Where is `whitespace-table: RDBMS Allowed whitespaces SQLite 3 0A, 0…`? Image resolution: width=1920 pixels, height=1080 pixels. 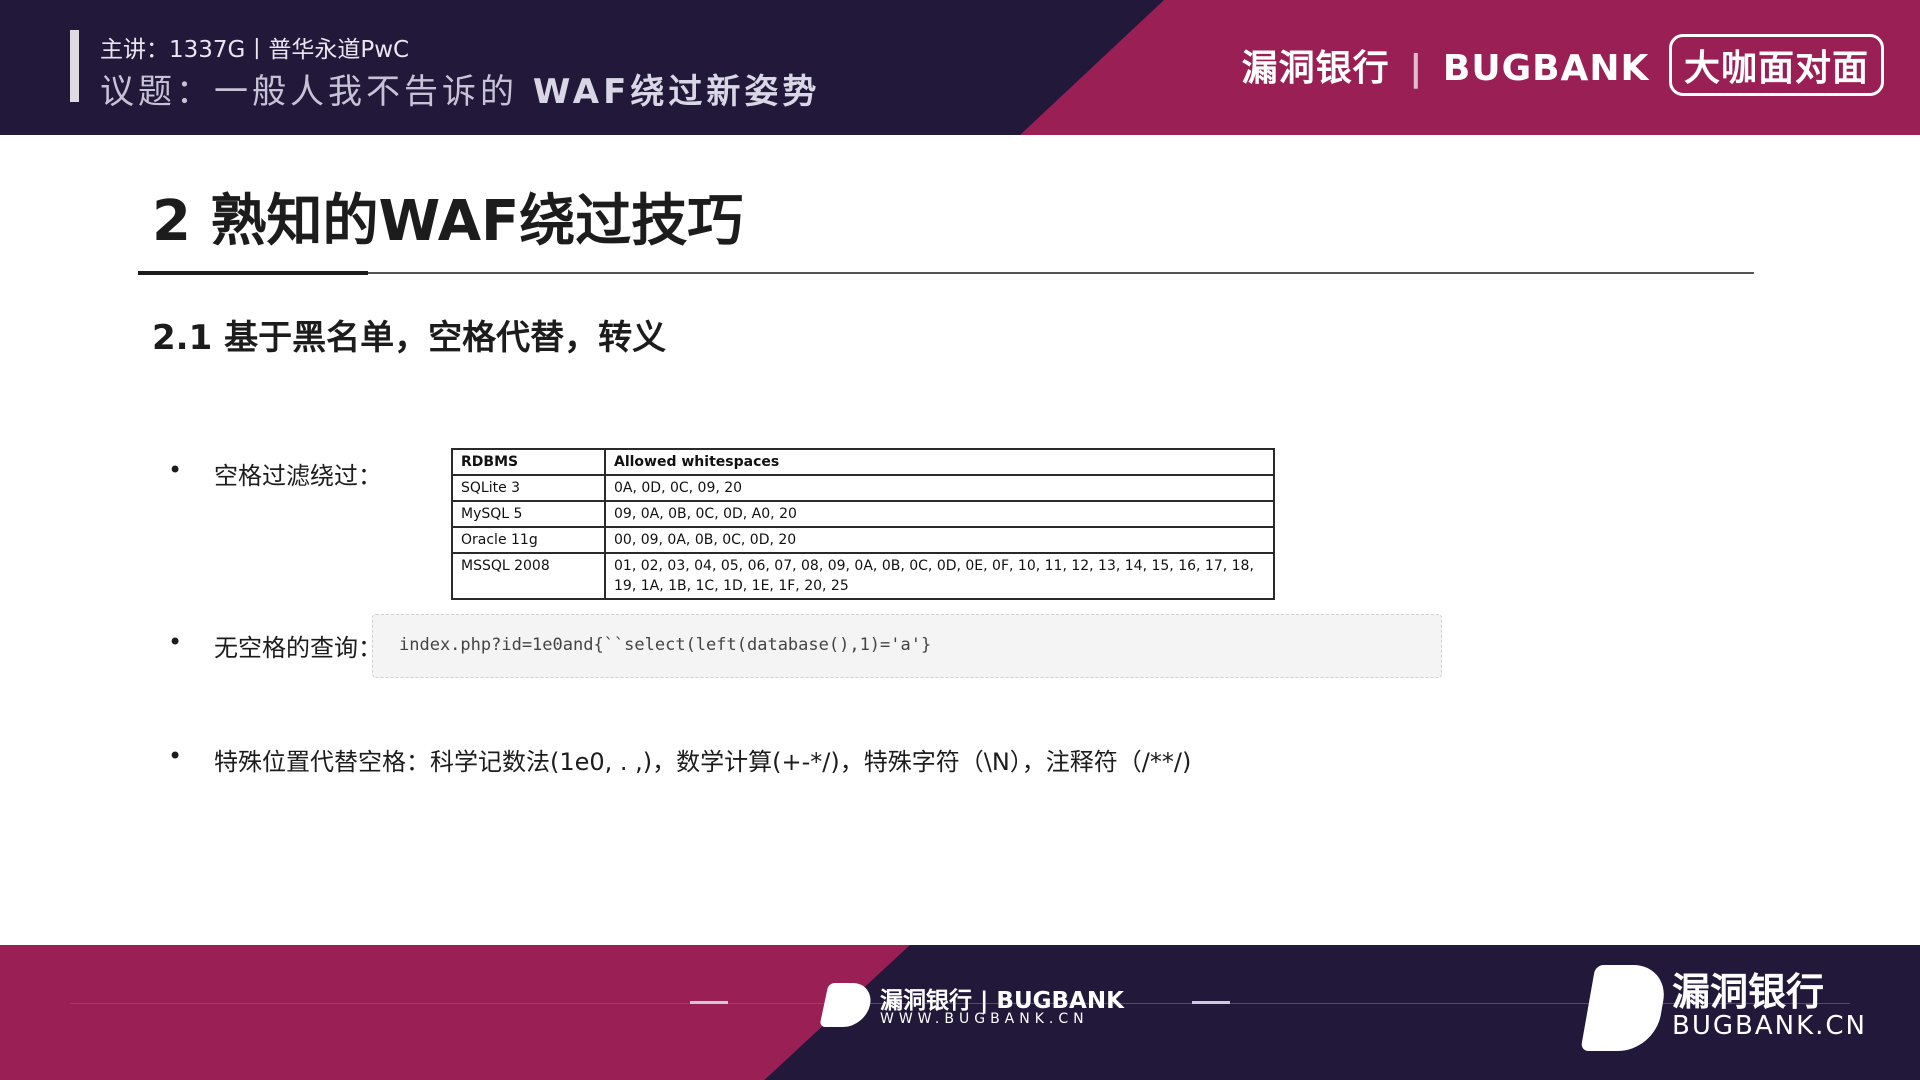 whitespace-table: RDBMS Allowed whitespaces SQLite 3 0A, 0… is located at coordinates (863, 524).